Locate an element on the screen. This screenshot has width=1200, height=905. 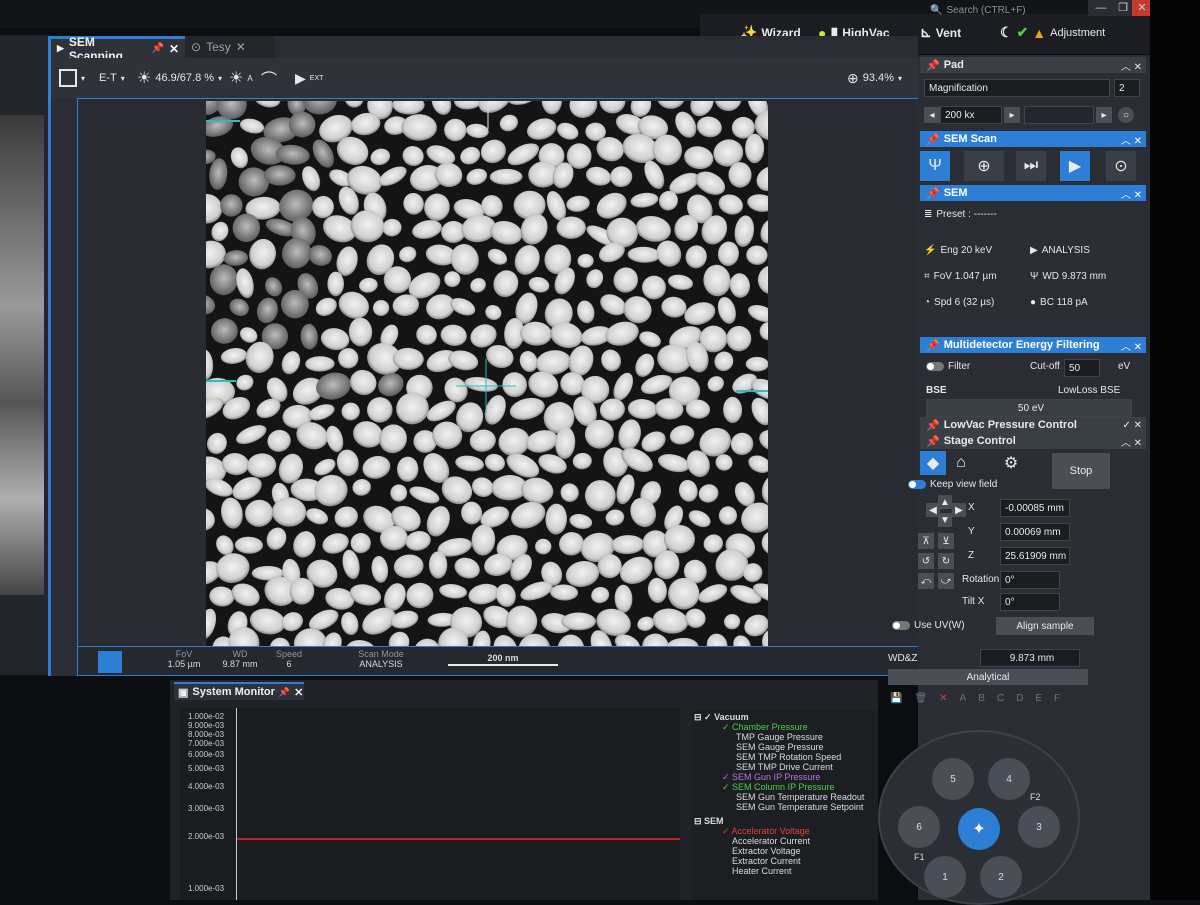
delete-icon: 🗑 is located at coordinates (920, 698).